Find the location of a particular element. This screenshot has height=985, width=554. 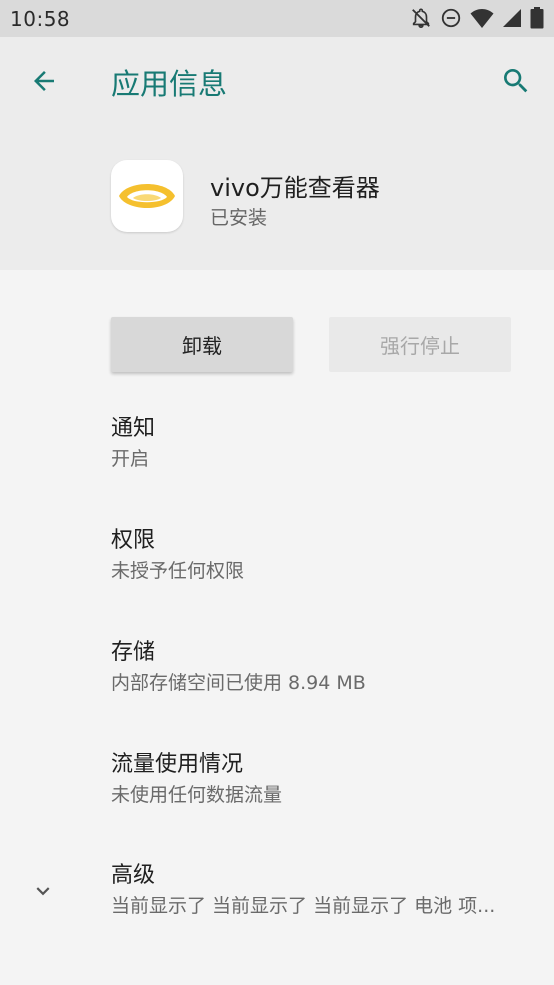

notifications-item: 通知 开启 is located at coordinates (326, 444).